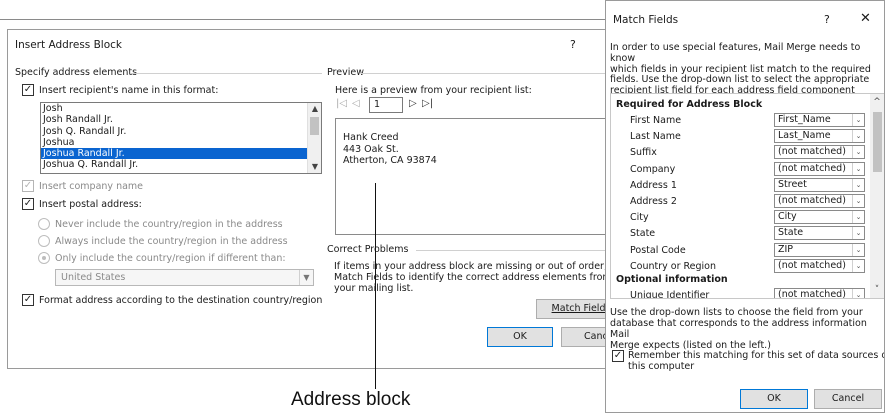 This screenshot has height=413, width=885. I want to click on previous-record-icon: ◁, so click(356, 103).